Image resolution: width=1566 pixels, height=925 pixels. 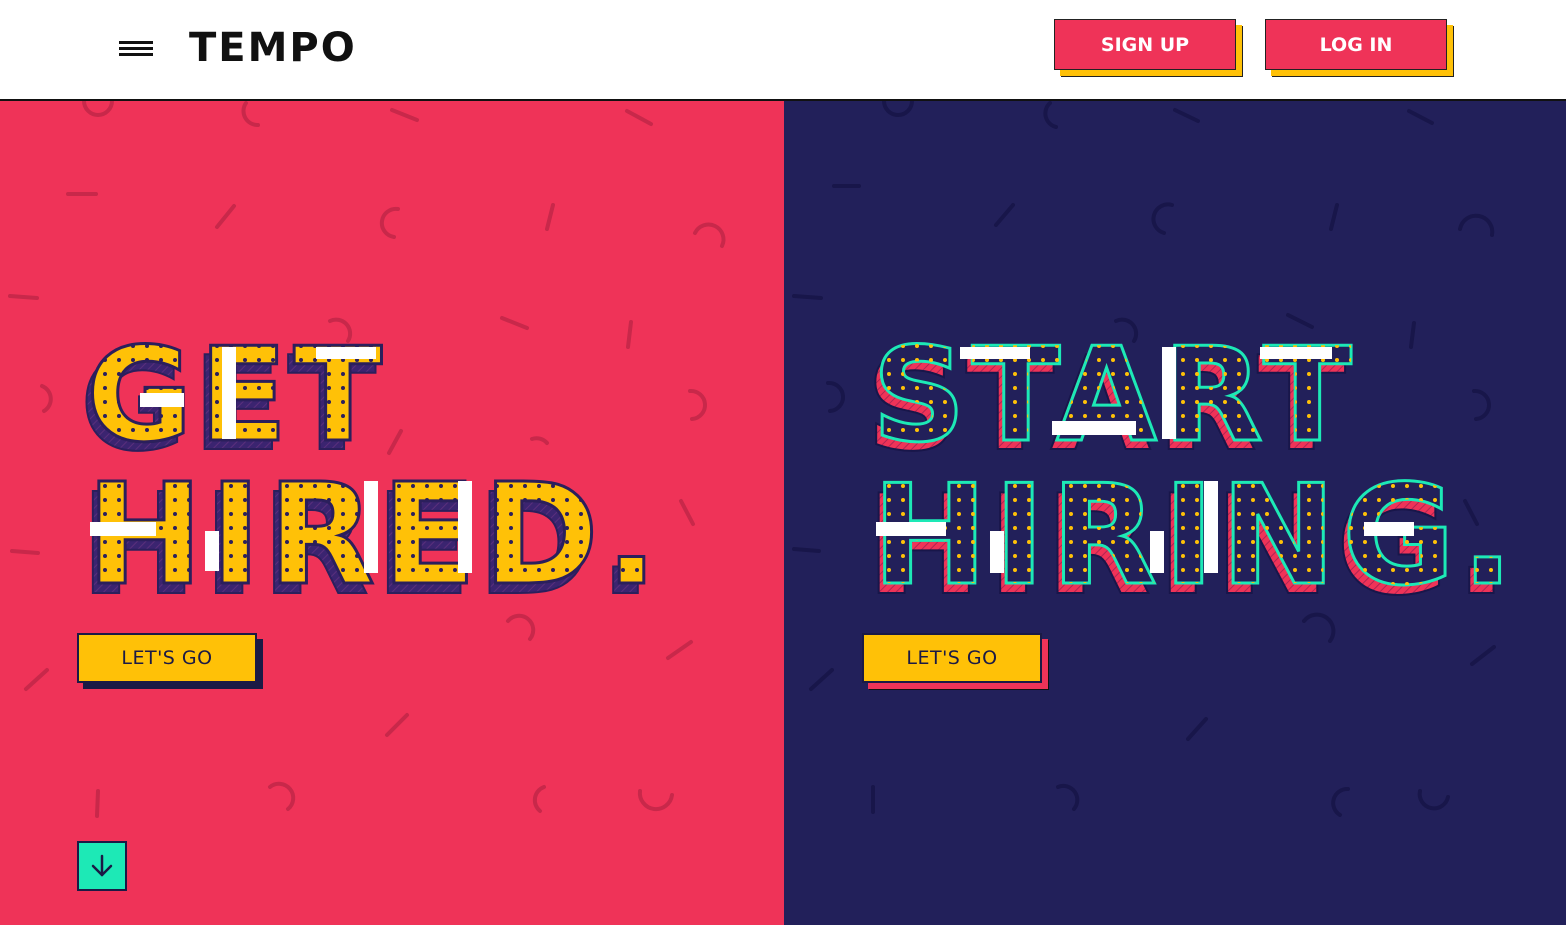 What do you see at coordinates (273, 48) in the screenshot?
I see `logo: TEMPO` at bounding box center [273, 48].